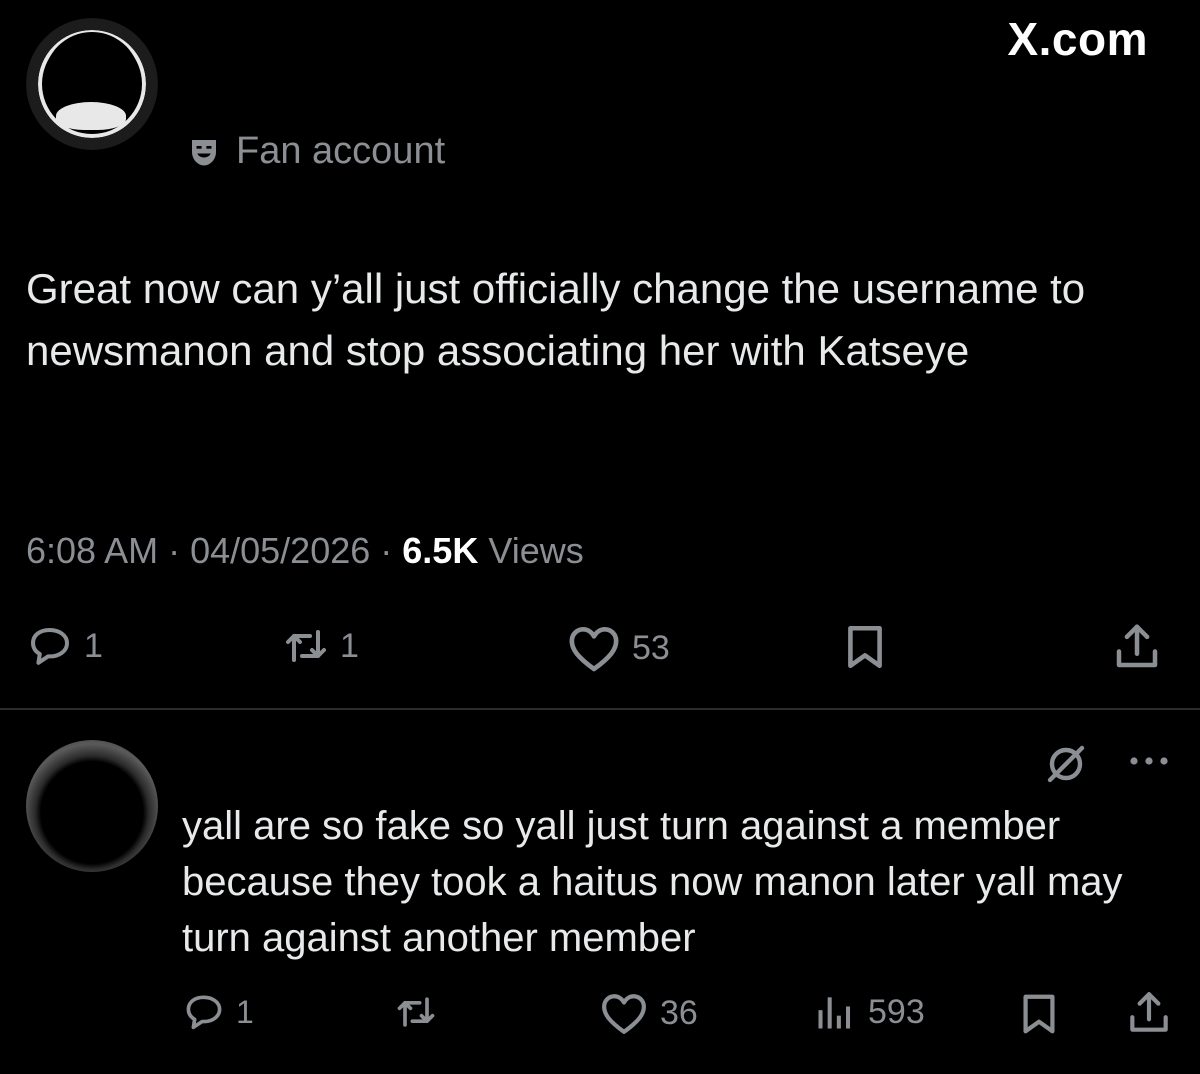 This screenshot has height=1074, width=1200. I want to click on repost-button: 1, so click(320, 646).